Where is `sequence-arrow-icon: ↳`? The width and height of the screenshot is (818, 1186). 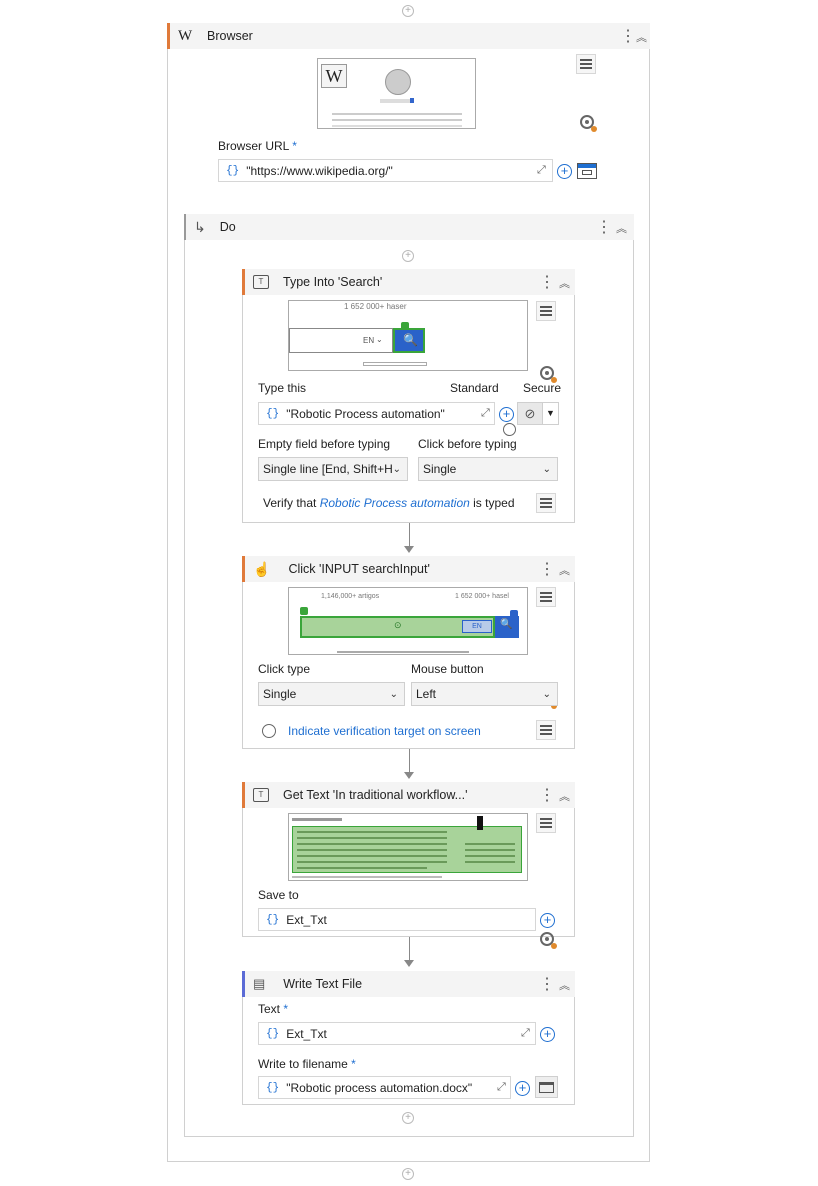
sequence-arrow-icon: ↳ is located at coordinates (200, 226).